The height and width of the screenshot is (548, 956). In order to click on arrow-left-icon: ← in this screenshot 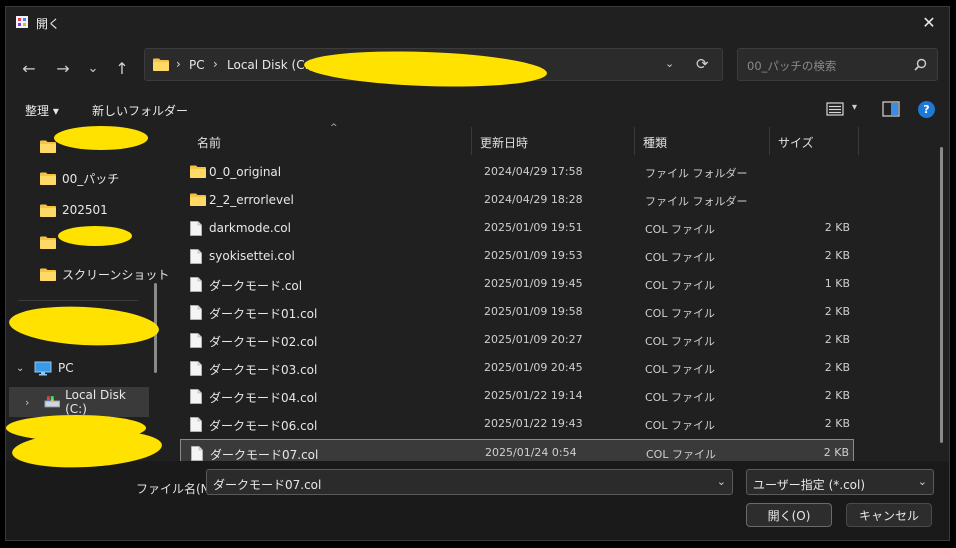, I will do `click(29, 68)`.